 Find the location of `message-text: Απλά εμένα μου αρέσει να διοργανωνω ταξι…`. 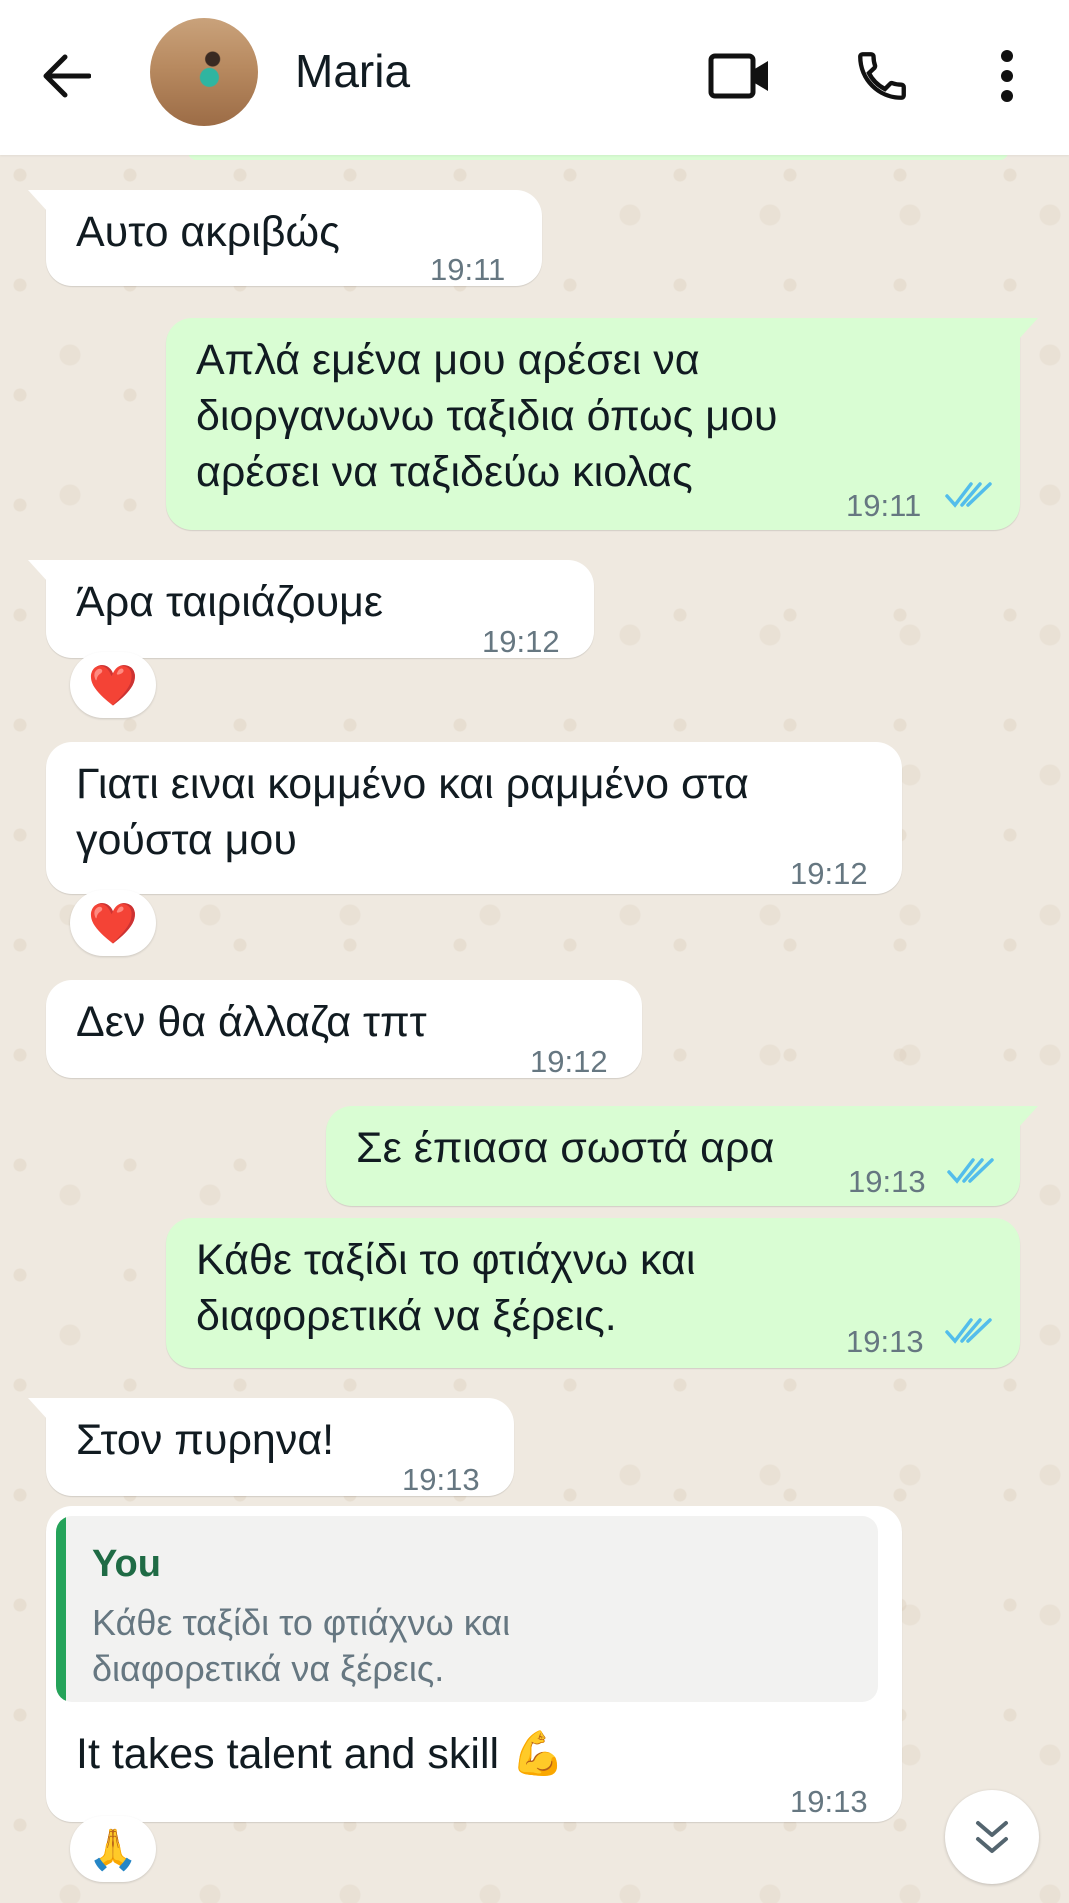

message-text: Απλά εμένα μου αρέσει να διοργανωνω ταξι… is located at coordinates (487, 416).